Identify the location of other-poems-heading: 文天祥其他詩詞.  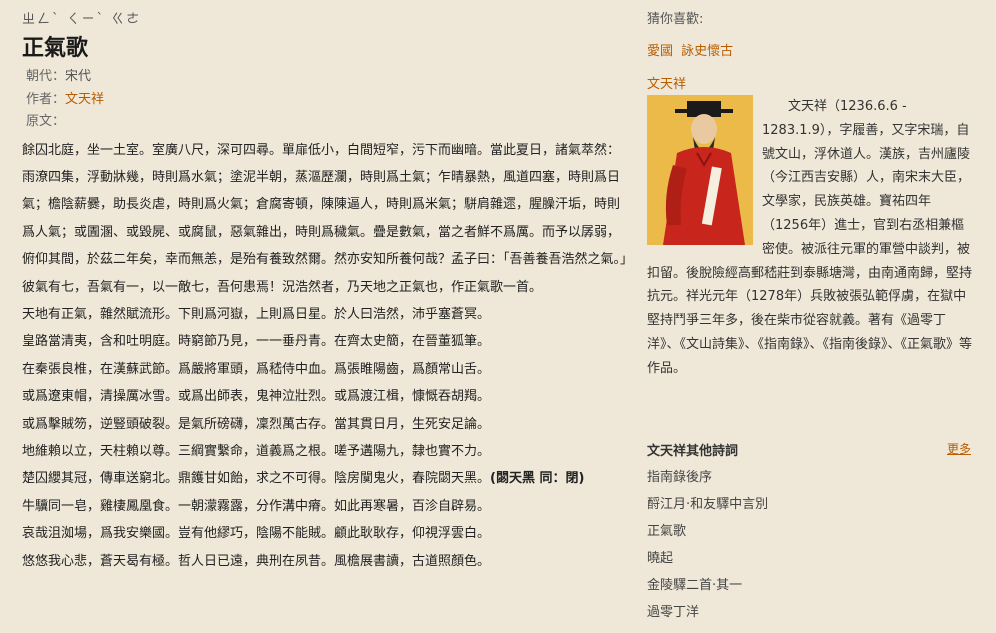
(693, 451).